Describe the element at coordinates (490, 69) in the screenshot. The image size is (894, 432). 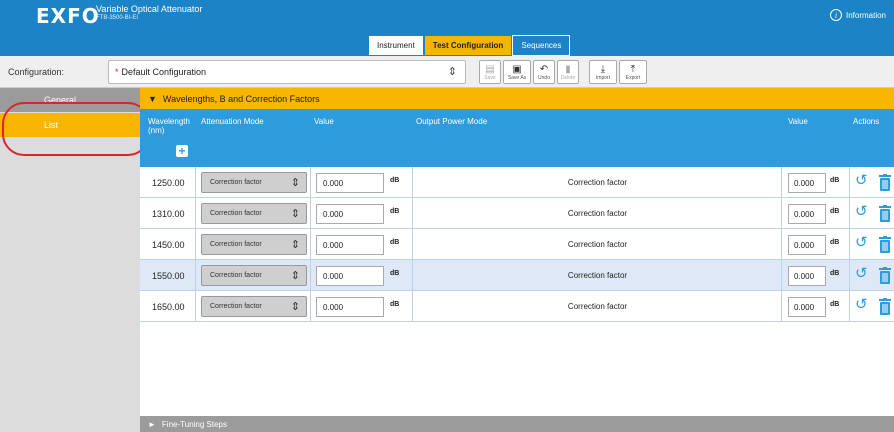
I see `save-icon: ▤` at that location.